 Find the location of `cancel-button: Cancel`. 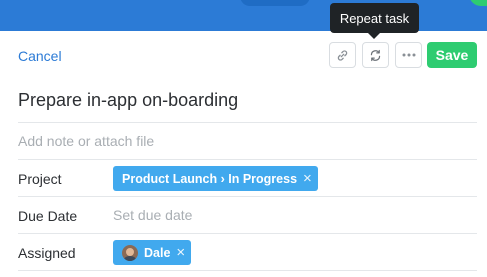

cancel-button: Cancel is located at coordinates (40, 56).